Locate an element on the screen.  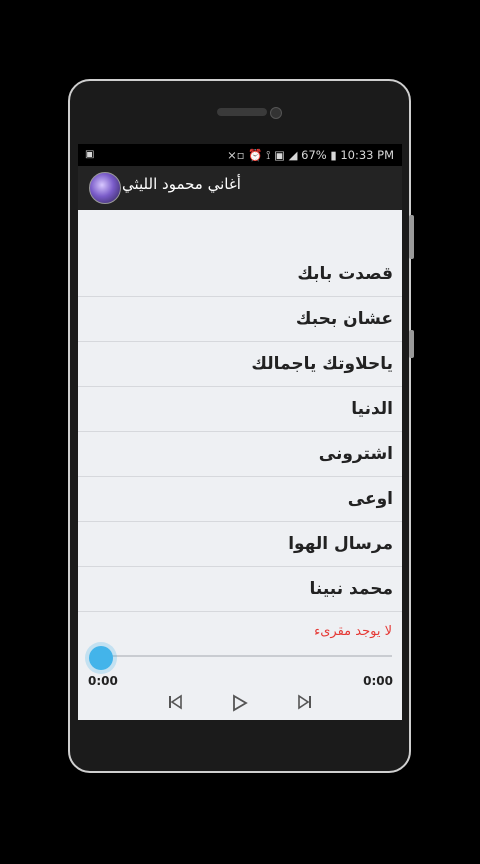
status-right: ⨯▫ ⏰ ⟟ ▣ ◢ 67% ▮ 10:33 PM is located at coordinates (310, 155).